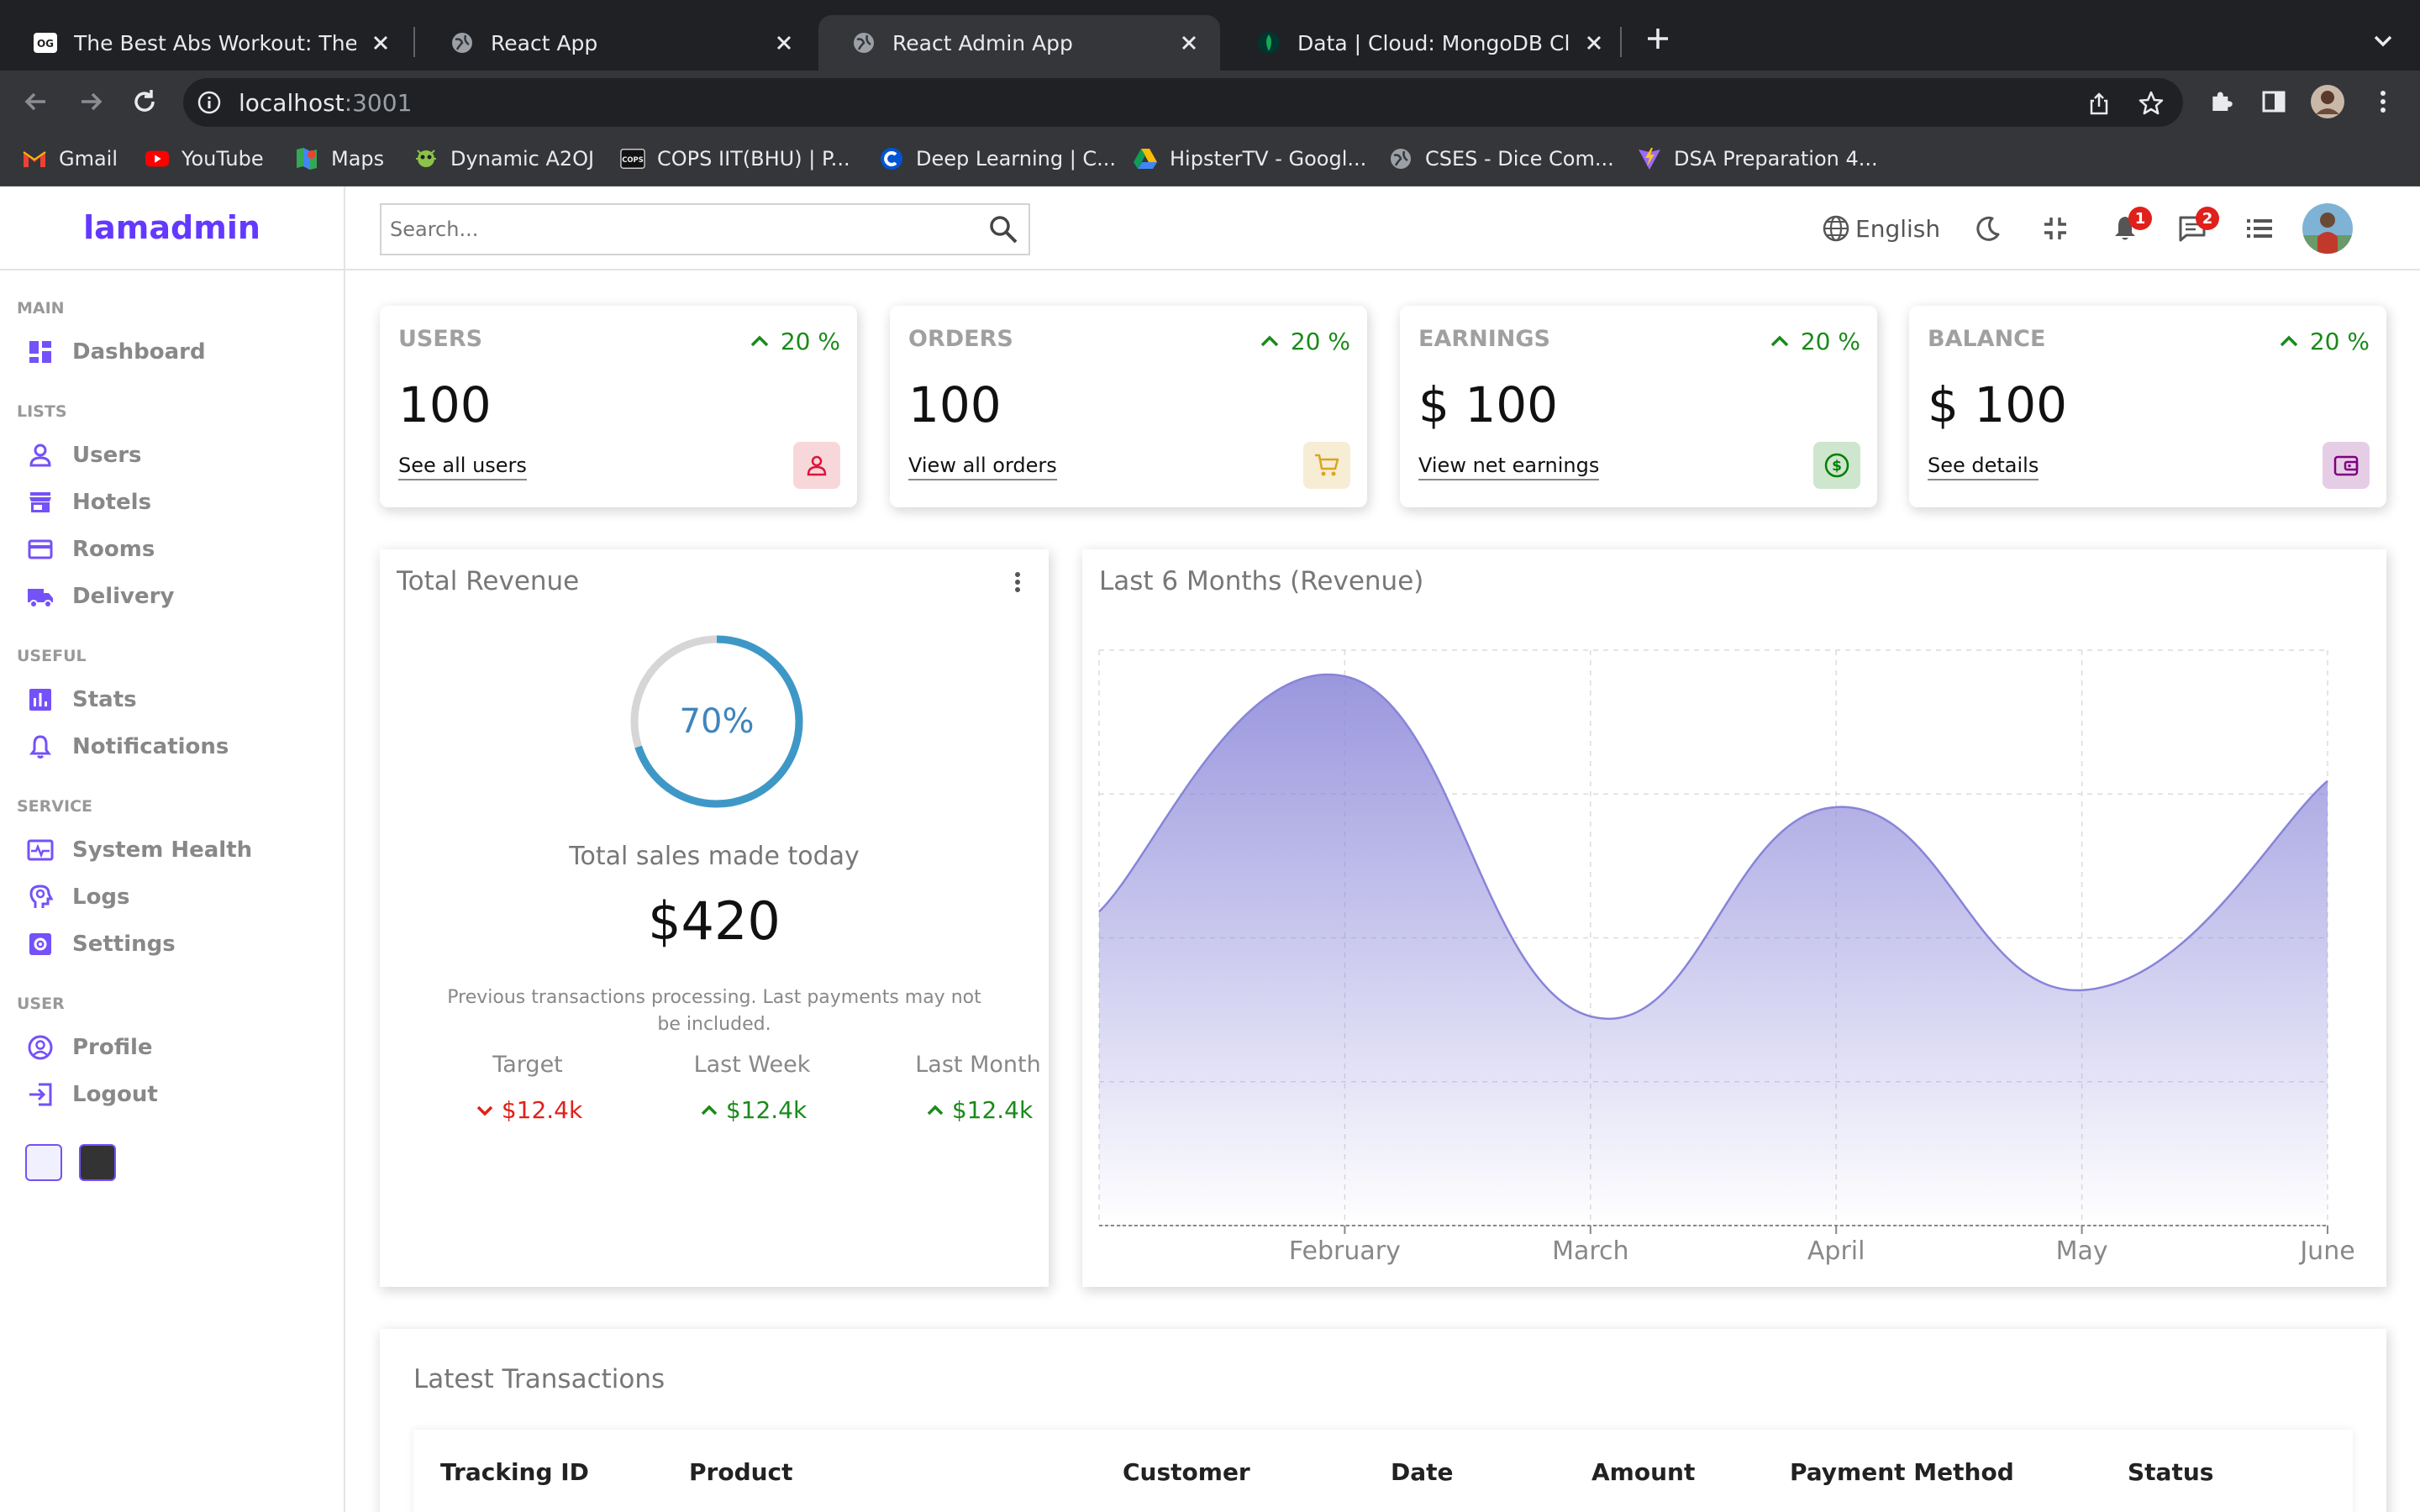  What do you see at coordinates (2383, 101) in the screenshot?
I see `browser-menu-kebab-icon` at bounding box center [2383, 101].